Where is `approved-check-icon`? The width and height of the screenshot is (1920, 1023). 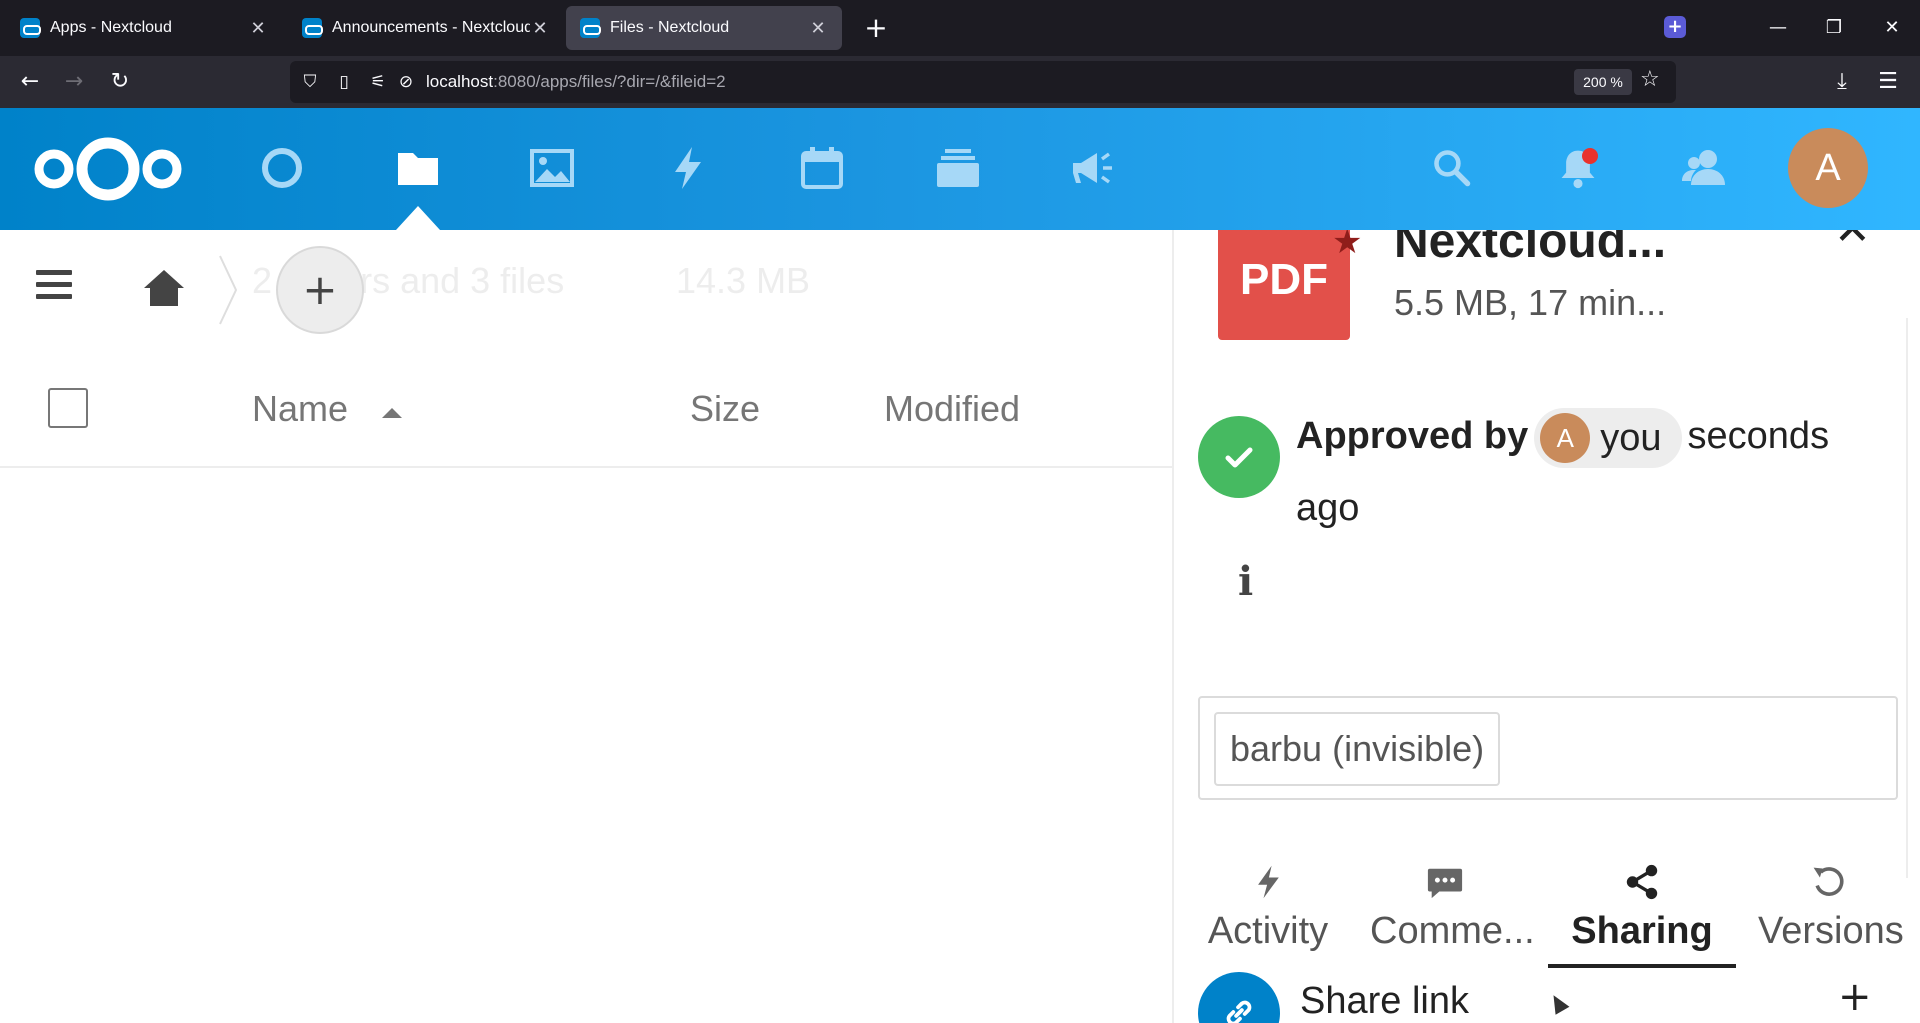 approved-check-icon is located at coordinates (1239, 457).